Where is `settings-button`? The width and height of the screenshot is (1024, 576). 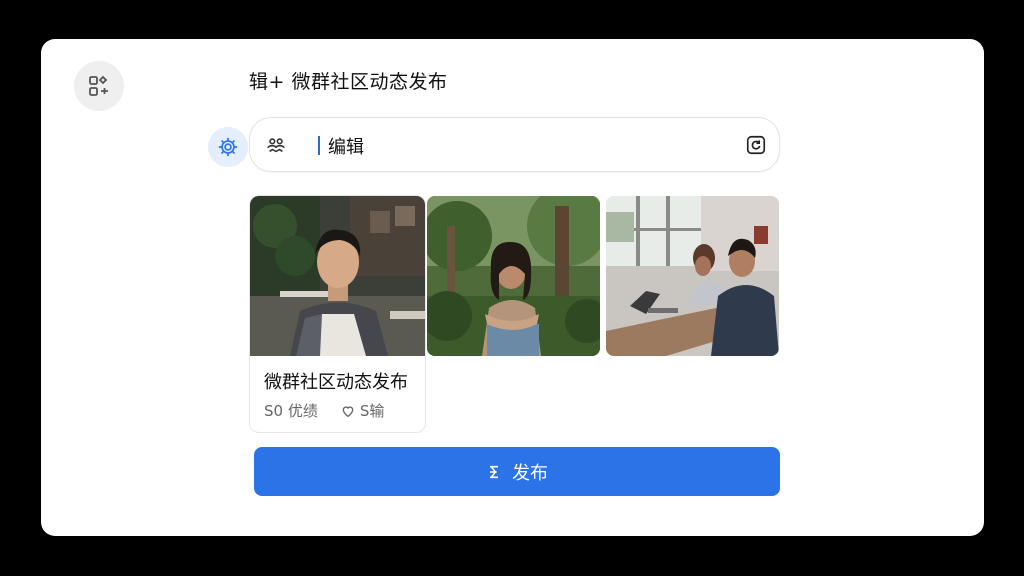 settings-button is located at coordinates (228, 147).